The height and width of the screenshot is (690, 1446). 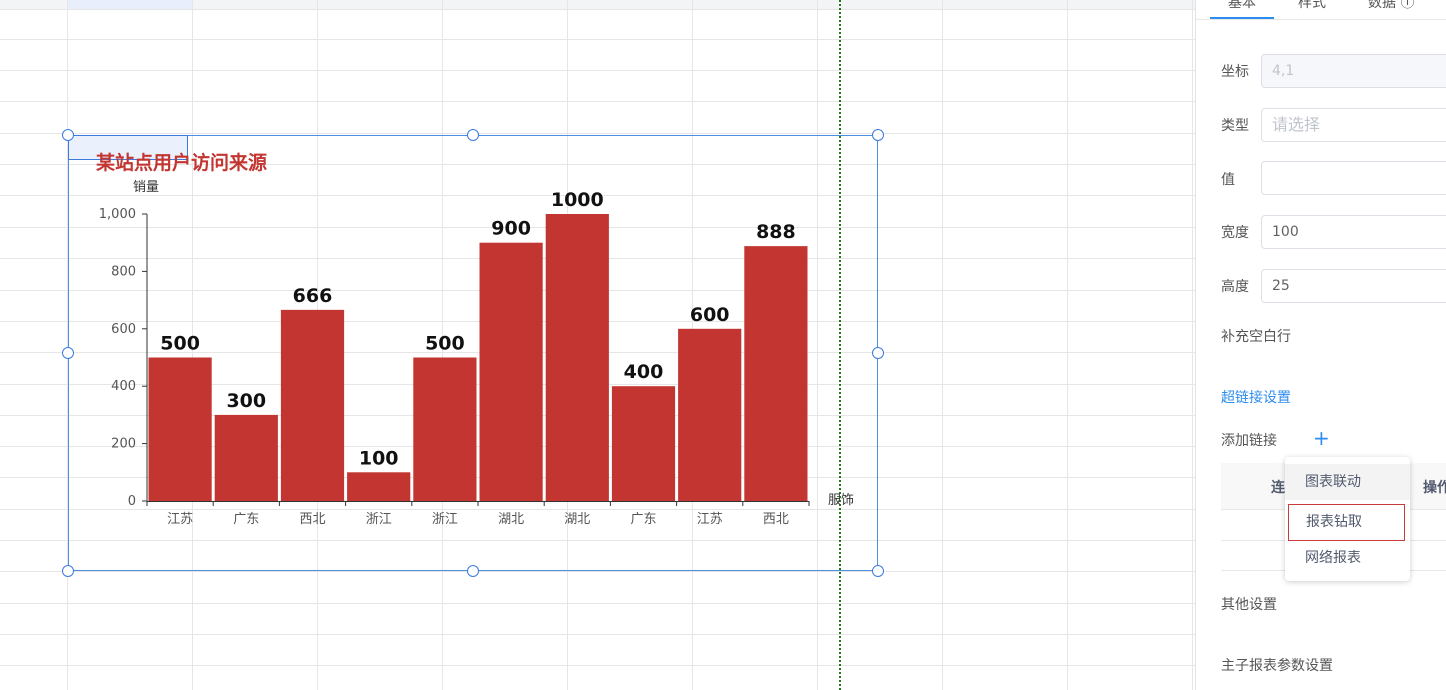 What do you see at coordinates (1235, 72) in the screenshot?
I see `coord-label: 坐标` at bounding box center [1235, 72].